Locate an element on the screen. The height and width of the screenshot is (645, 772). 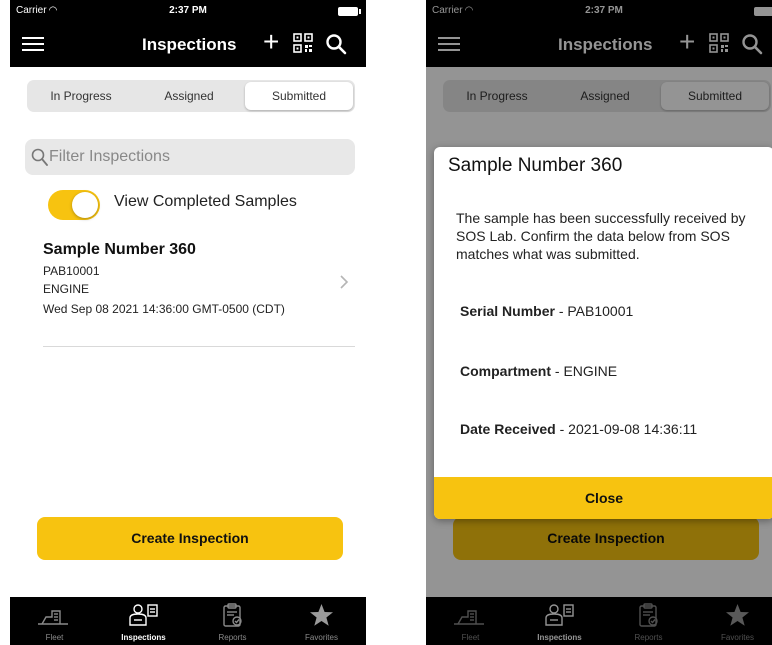
sample-serial: PAB10001 is located at coordinates (71, 271).